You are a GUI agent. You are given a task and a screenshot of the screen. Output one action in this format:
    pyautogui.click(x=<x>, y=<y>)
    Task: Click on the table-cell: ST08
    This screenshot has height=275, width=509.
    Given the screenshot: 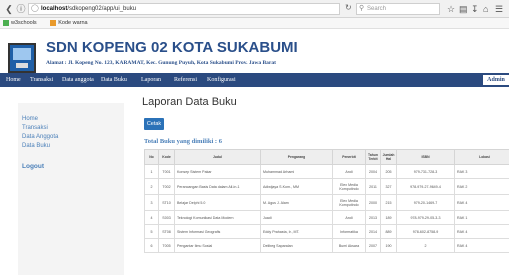 What is the action you would take?
    pyautogui.click(x=167, y=232)
    